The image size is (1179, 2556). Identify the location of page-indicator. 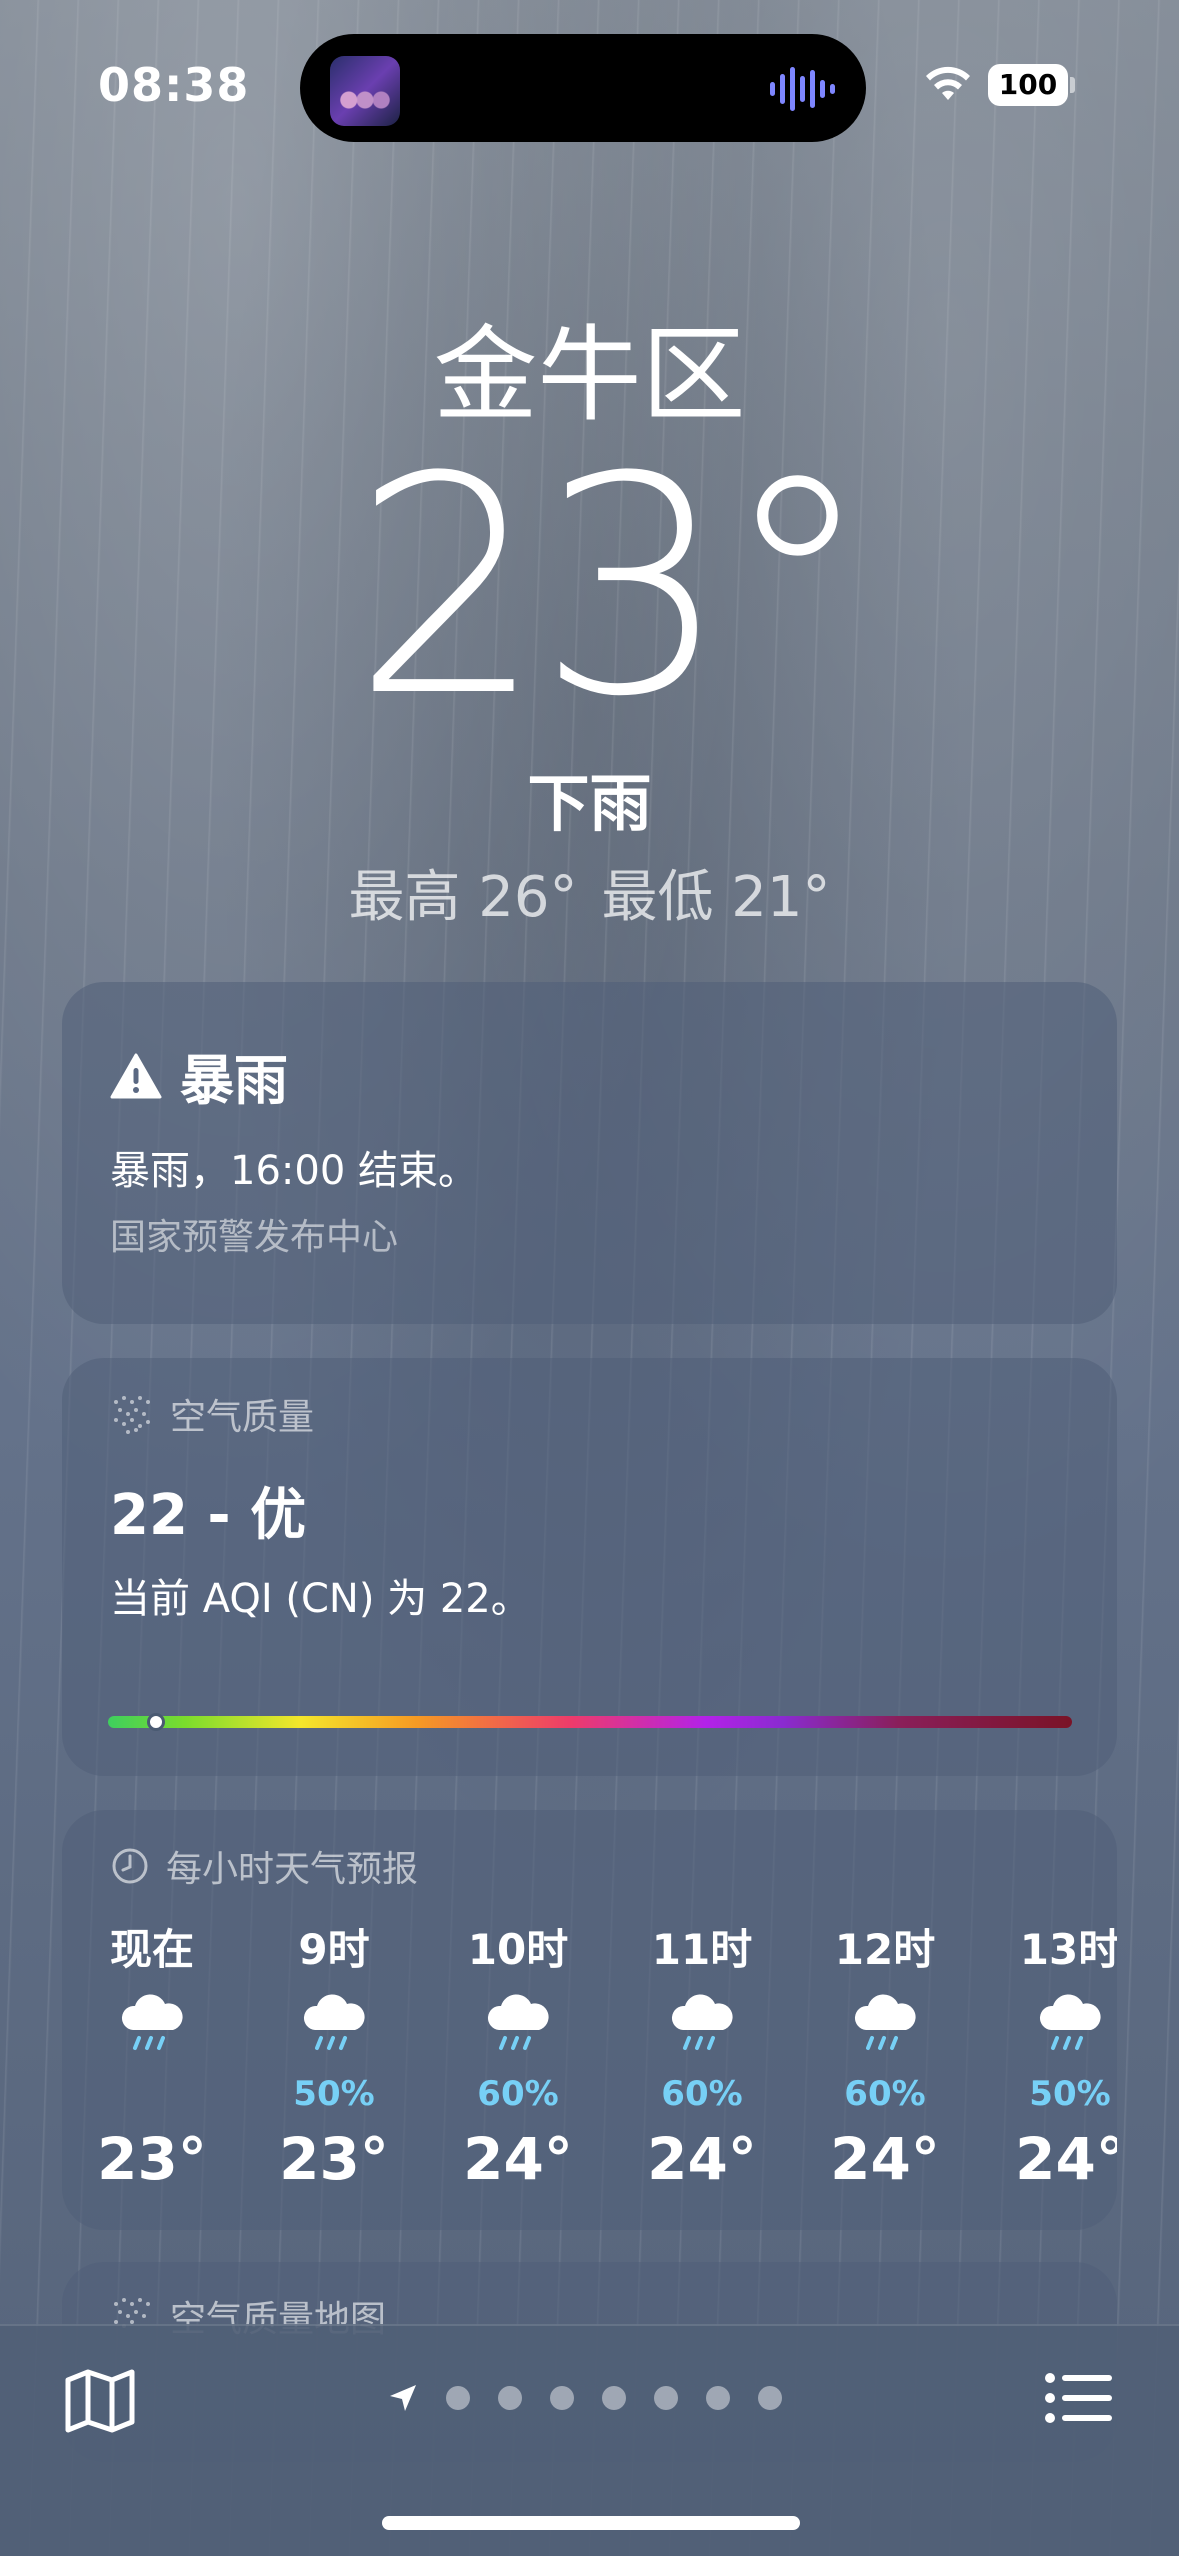
(585, 2398).